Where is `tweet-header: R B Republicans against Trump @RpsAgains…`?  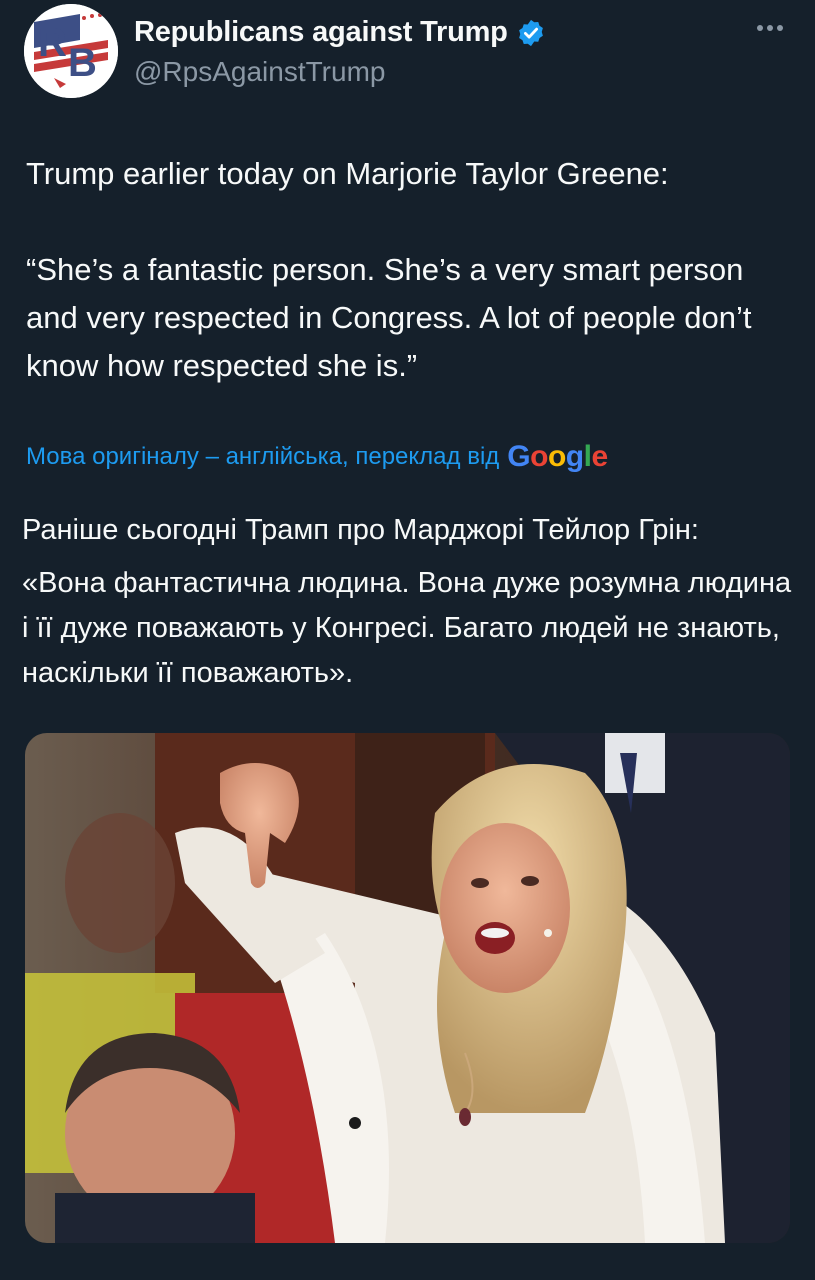
tweet-header: R B Republicans against Trump @RpsAgains… is located at coordinates (407, 52).